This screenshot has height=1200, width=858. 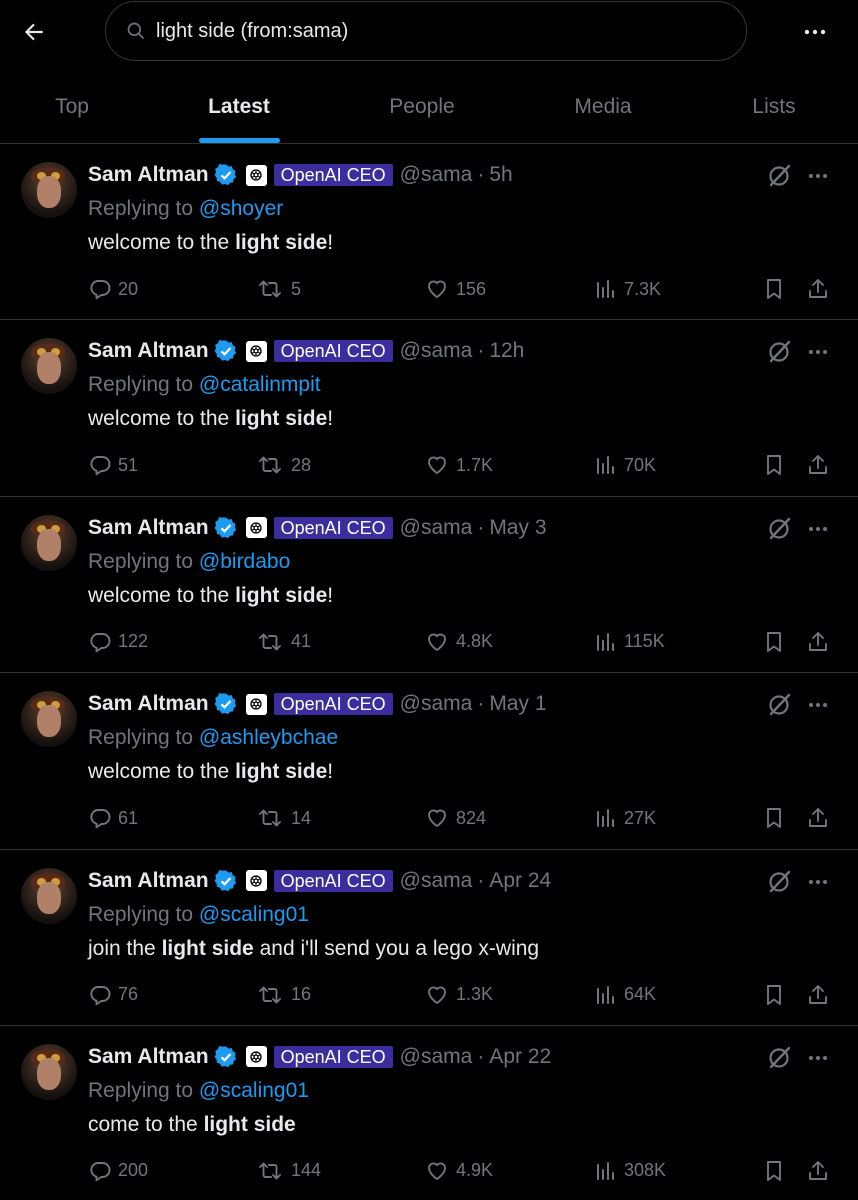 What do you see at coordinates (422, 107) in the screenshot?
I see `tab-people: People` at bounding box center [422, 107].